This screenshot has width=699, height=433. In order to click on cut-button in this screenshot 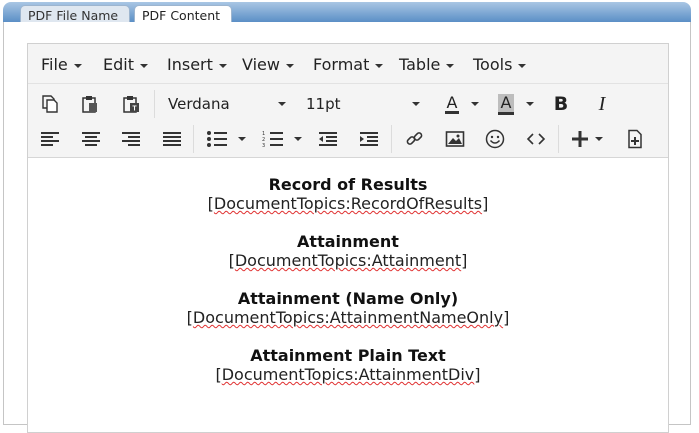, I will do `click(90, 104)`.